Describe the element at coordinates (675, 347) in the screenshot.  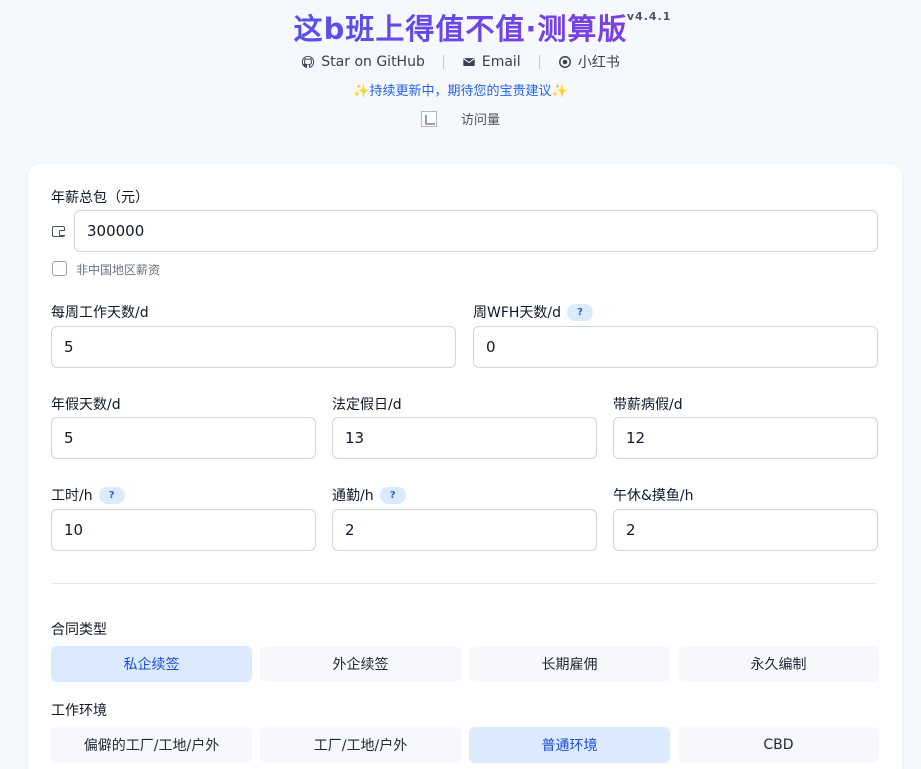
I see `wfh-days-input: 0` at that location.